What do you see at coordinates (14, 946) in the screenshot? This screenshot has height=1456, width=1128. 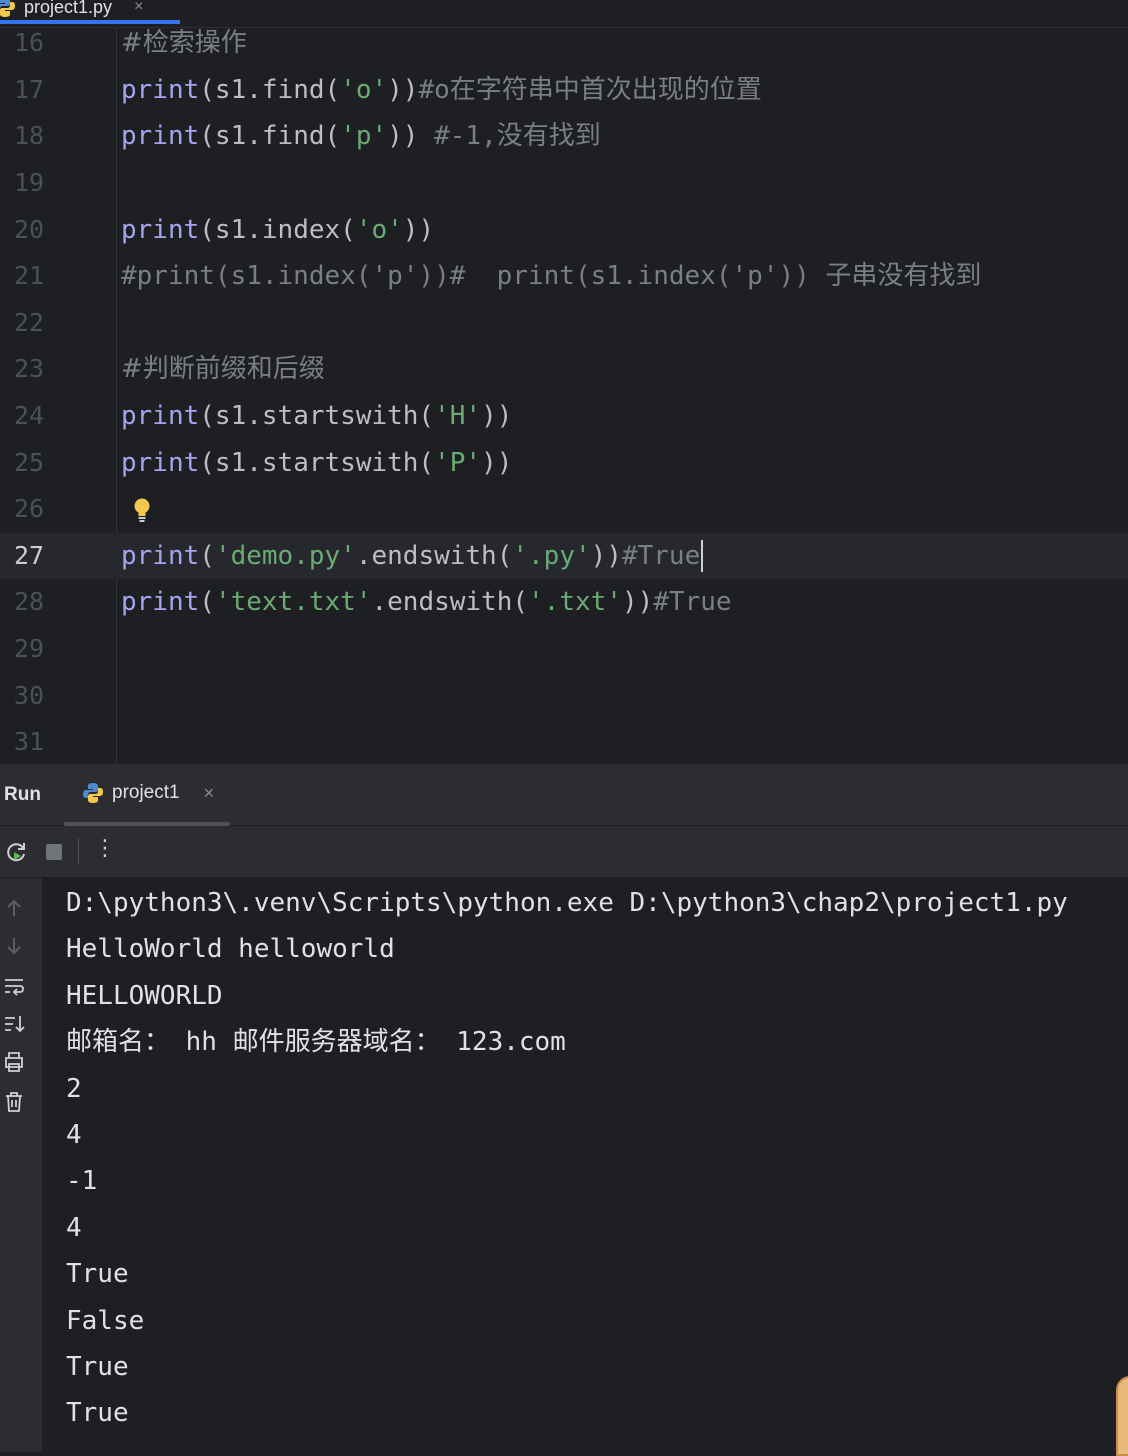 I see `arrow-down-icon` at bounding box center [14, 946].